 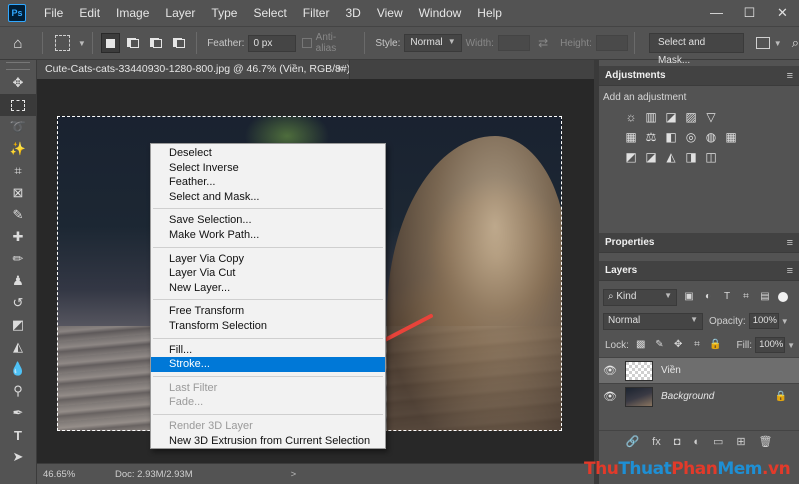 What do you see at coordinates (156, 43) in the screenshot?
I see `subtract-selection-mode-button` at bounding box center [156, 43].